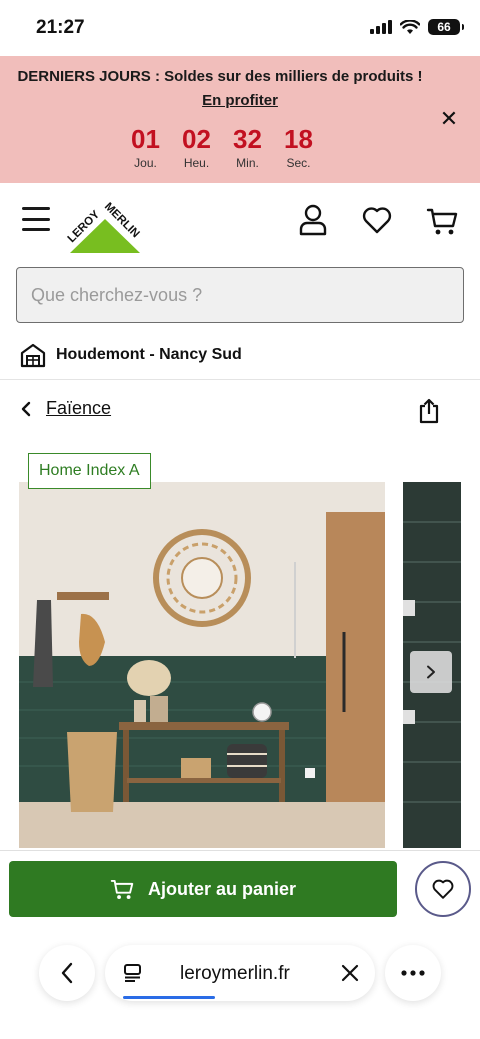 This screenshot has height=1039, width=480. I want to click on sticky-cta-bar: Ajouter au panier, so click(240, 895).